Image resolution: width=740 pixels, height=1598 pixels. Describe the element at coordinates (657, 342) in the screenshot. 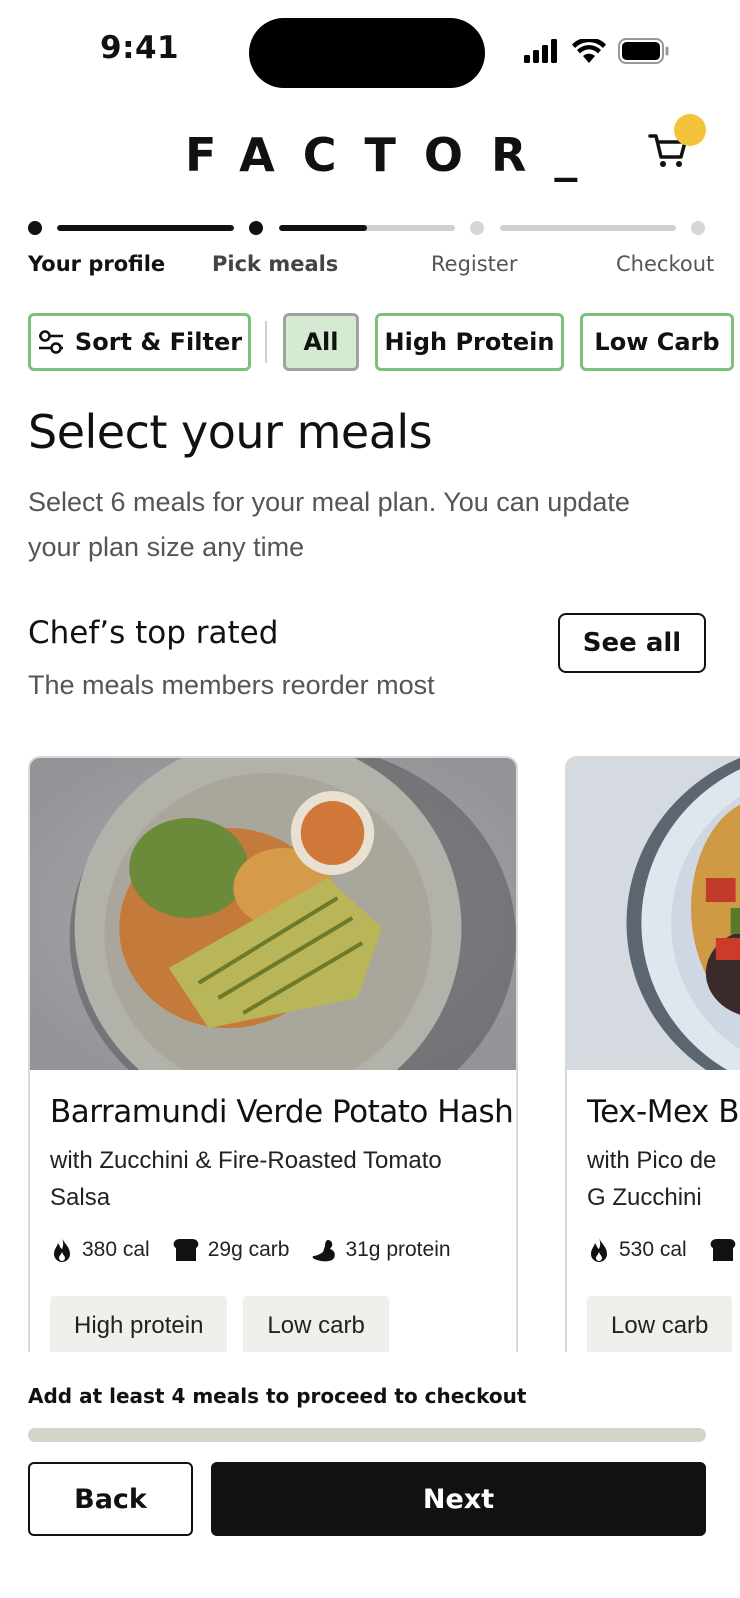

I see `chip-low-carb: Low Carb` at that location.